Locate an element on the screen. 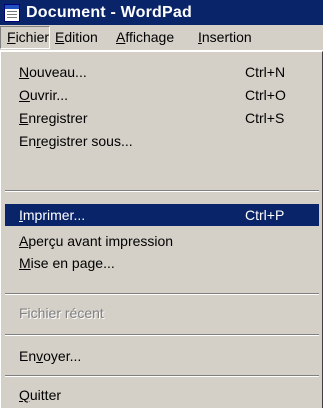  menu-fichier: Fichier is located at coordinates (25, 37).